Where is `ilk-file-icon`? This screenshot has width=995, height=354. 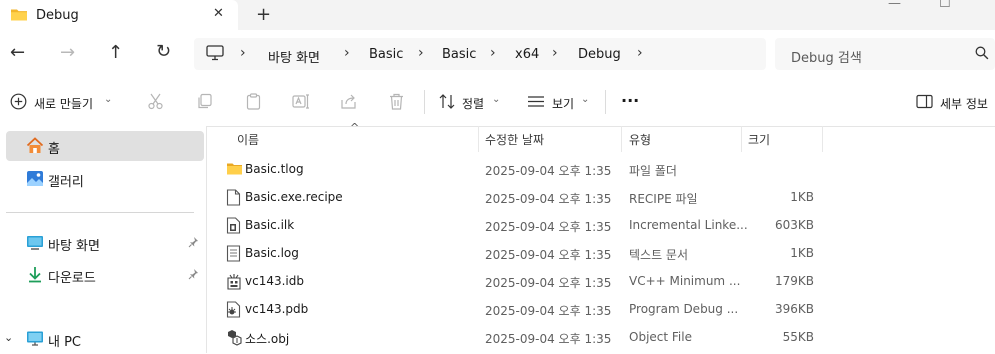
ilk-file-icon is located at coordinates (233, 227).